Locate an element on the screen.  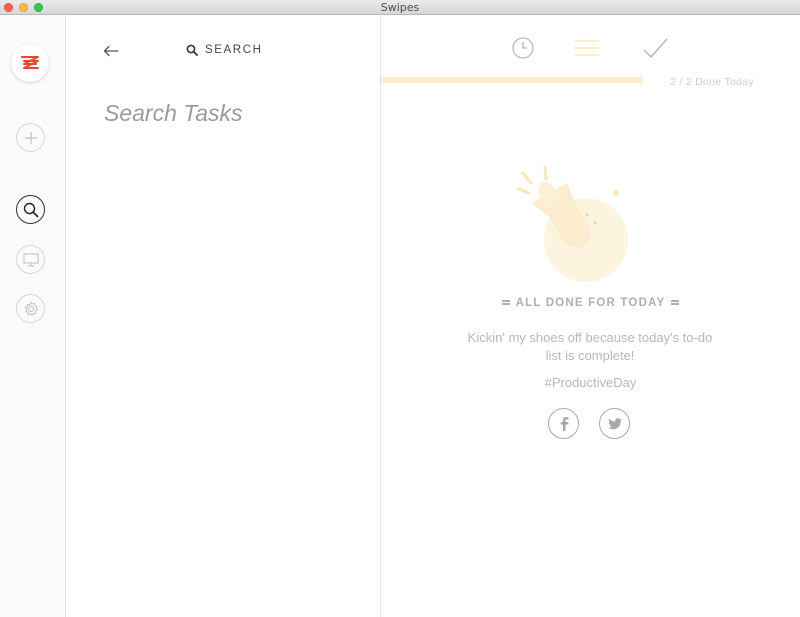
tab-schedule is located at coordinates (523, 48).